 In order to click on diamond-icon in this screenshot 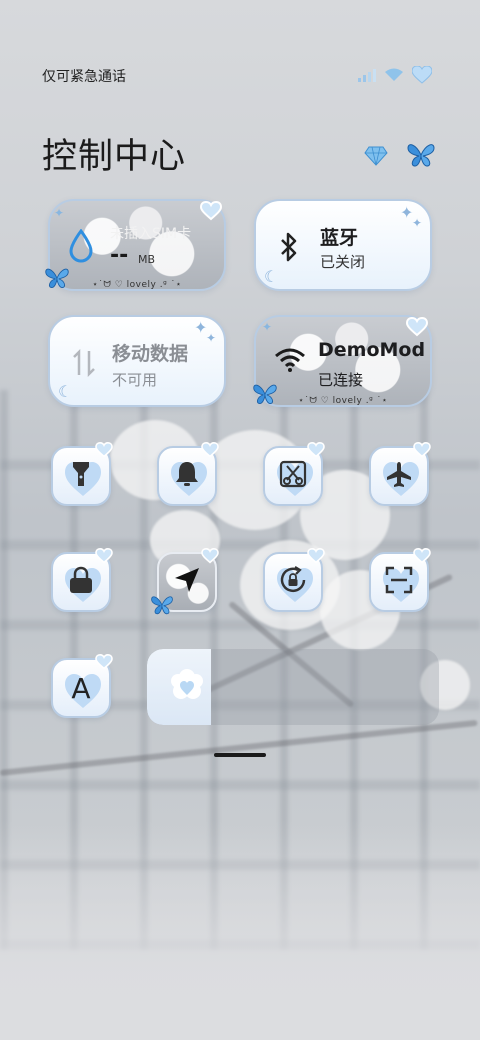, I will do `click(376, 158)`.